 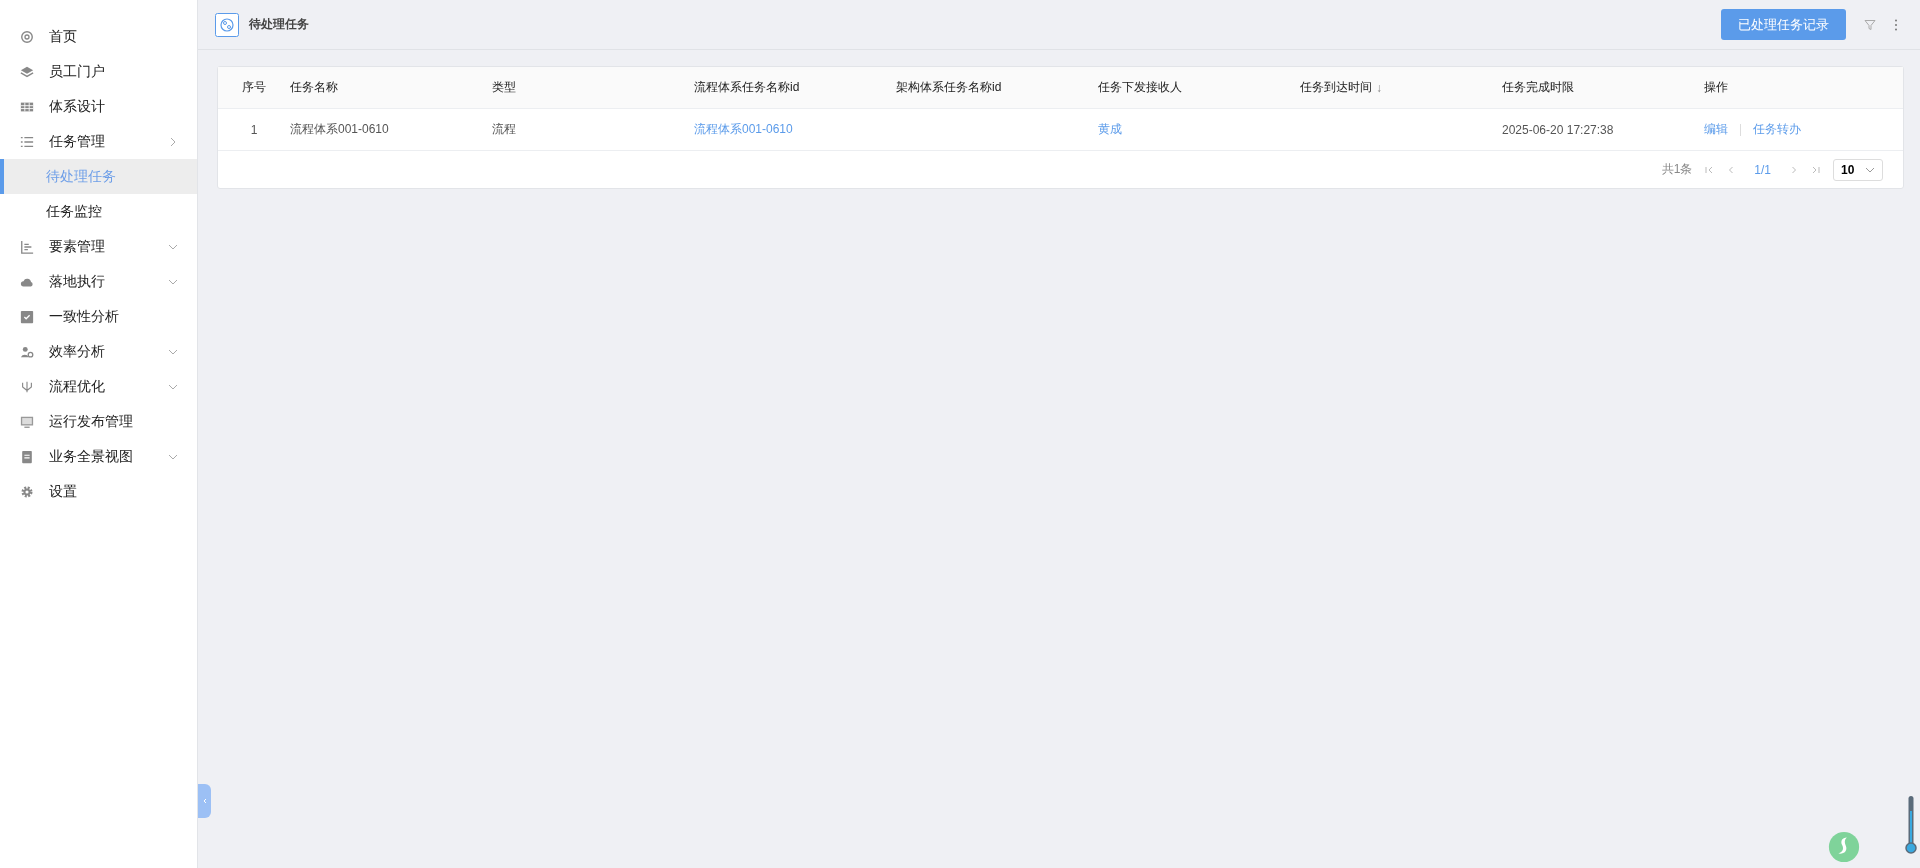 What do you see at coordinates (339, 129) in the screenshot?
I see `table-cell: 流程体系001-0610` at bounding box center [339, 129].